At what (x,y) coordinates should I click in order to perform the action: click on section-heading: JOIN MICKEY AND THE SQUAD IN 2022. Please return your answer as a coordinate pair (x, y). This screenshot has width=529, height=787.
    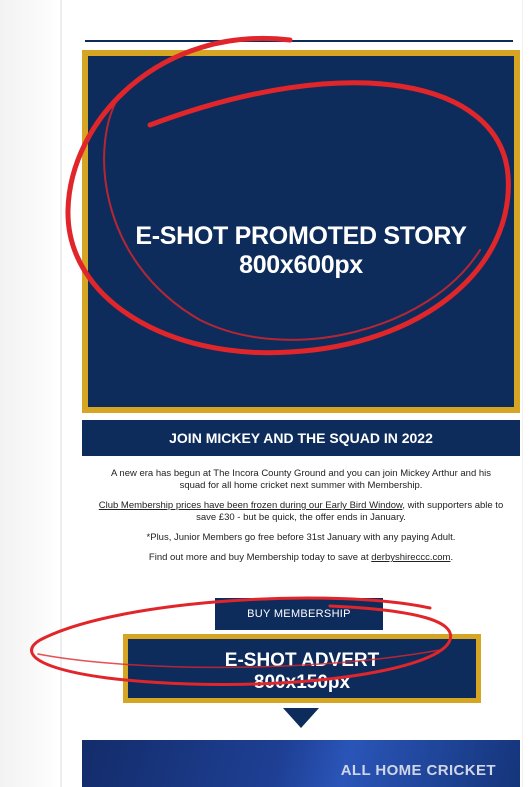
    Looking at the image, I should click on (301, 438).